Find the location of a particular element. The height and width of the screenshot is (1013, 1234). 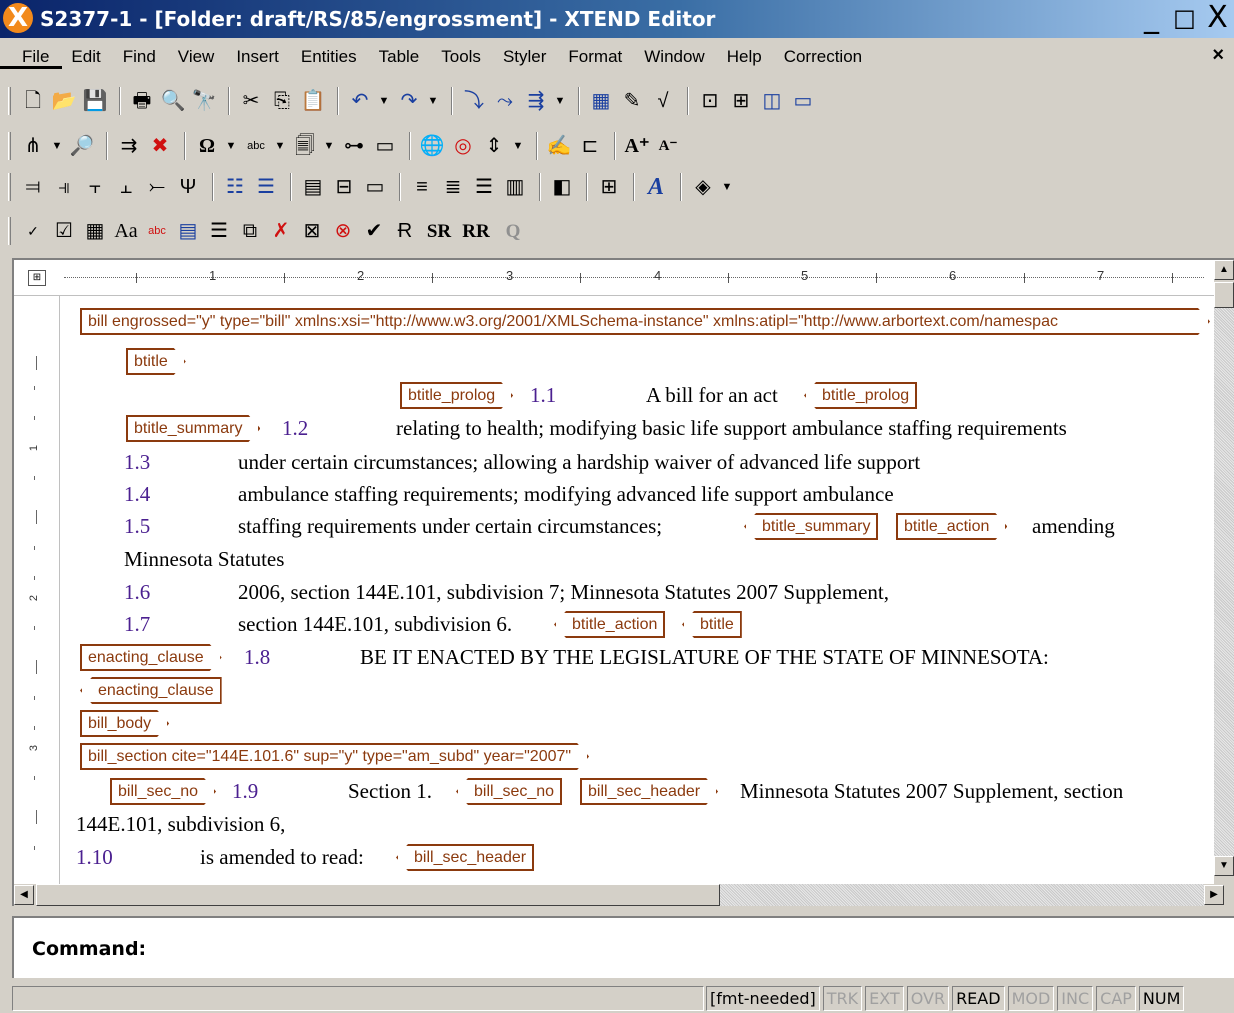

align-center-icon: ≣ is located at coordinates (453, 187).